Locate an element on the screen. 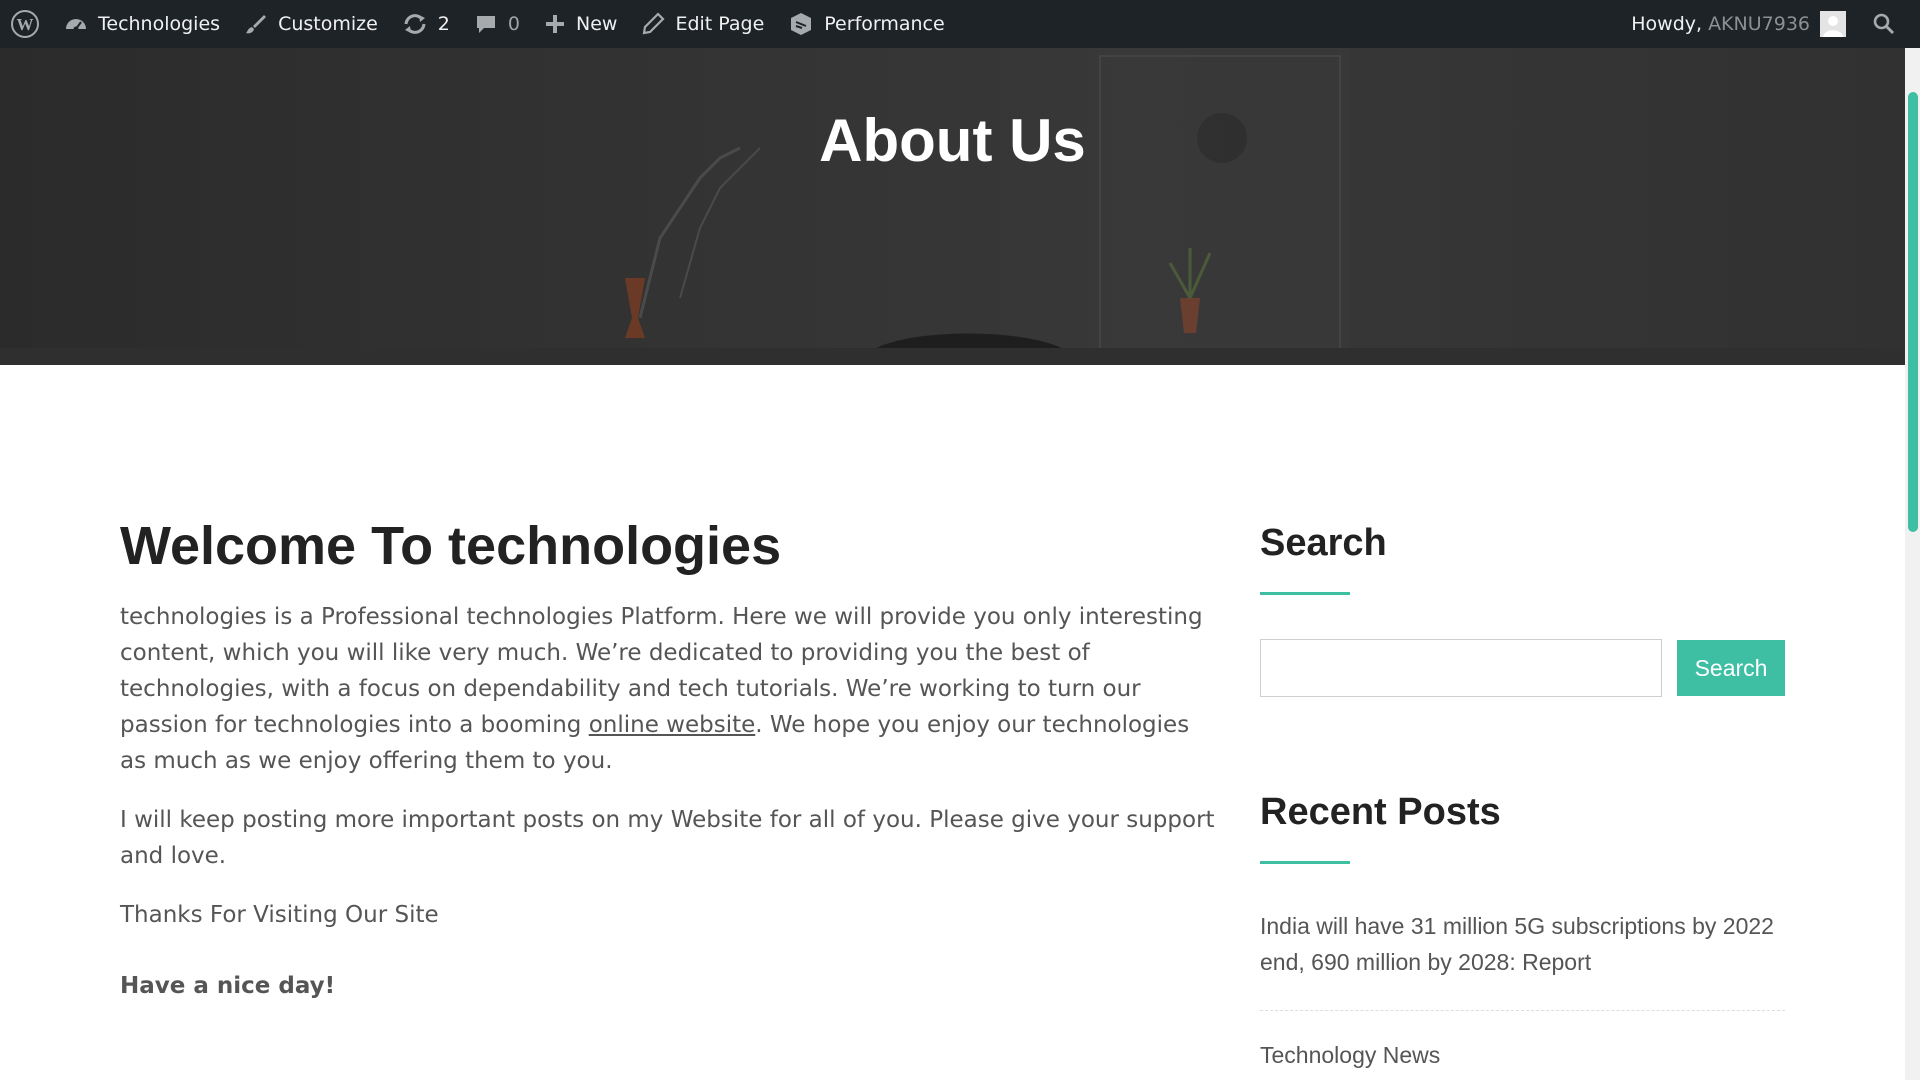  my-account-menu: Howdy, AKNU7936 is located at coordinates (1738, 24).